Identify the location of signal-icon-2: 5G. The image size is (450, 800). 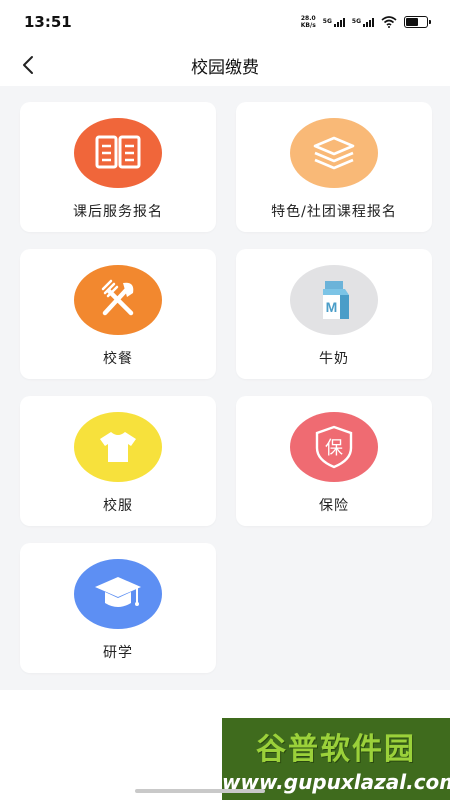
(362, 22).